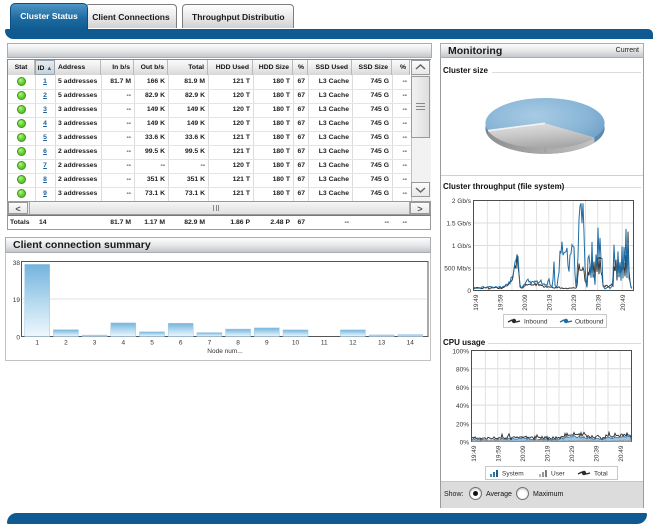 The width and height of the screenshot is (653, 528). Describe the element at coordinates (458, 224) in the screenshot. I see `svg-text: 1.5 Gb/s` at that location.